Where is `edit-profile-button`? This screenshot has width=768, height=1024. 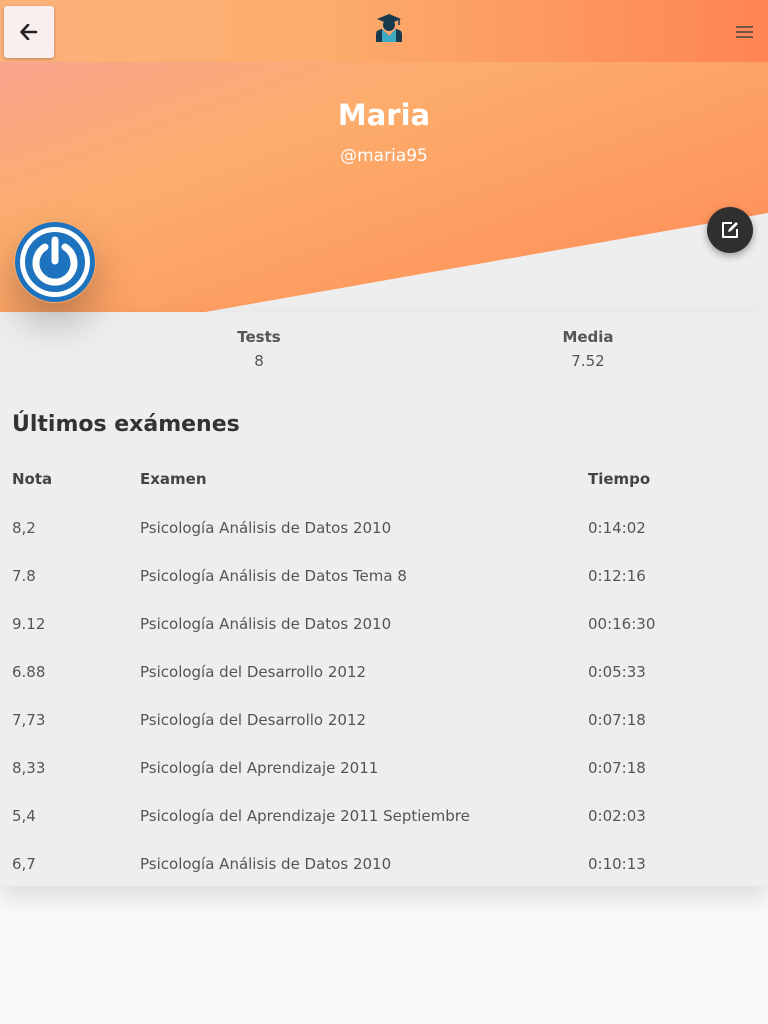 edit-profile-button is located at coordinates (730, 230).